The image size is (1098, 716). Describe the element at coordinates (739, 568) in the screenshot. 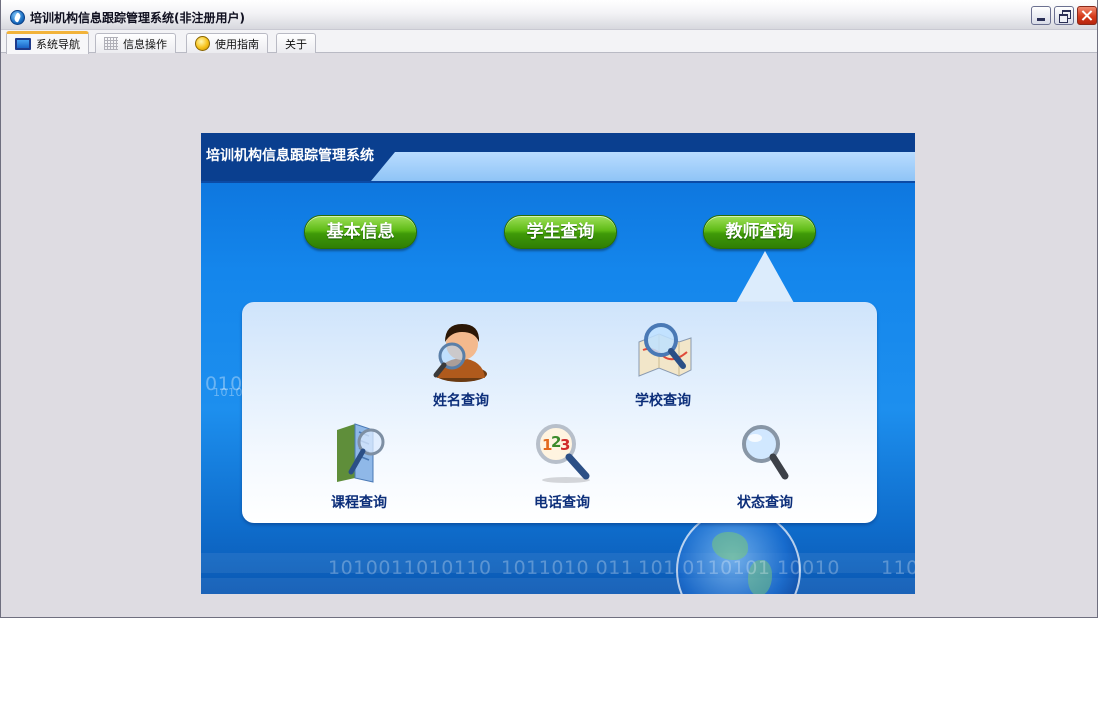

I see `decorative-binary: 101 0110101 10010` at that location.